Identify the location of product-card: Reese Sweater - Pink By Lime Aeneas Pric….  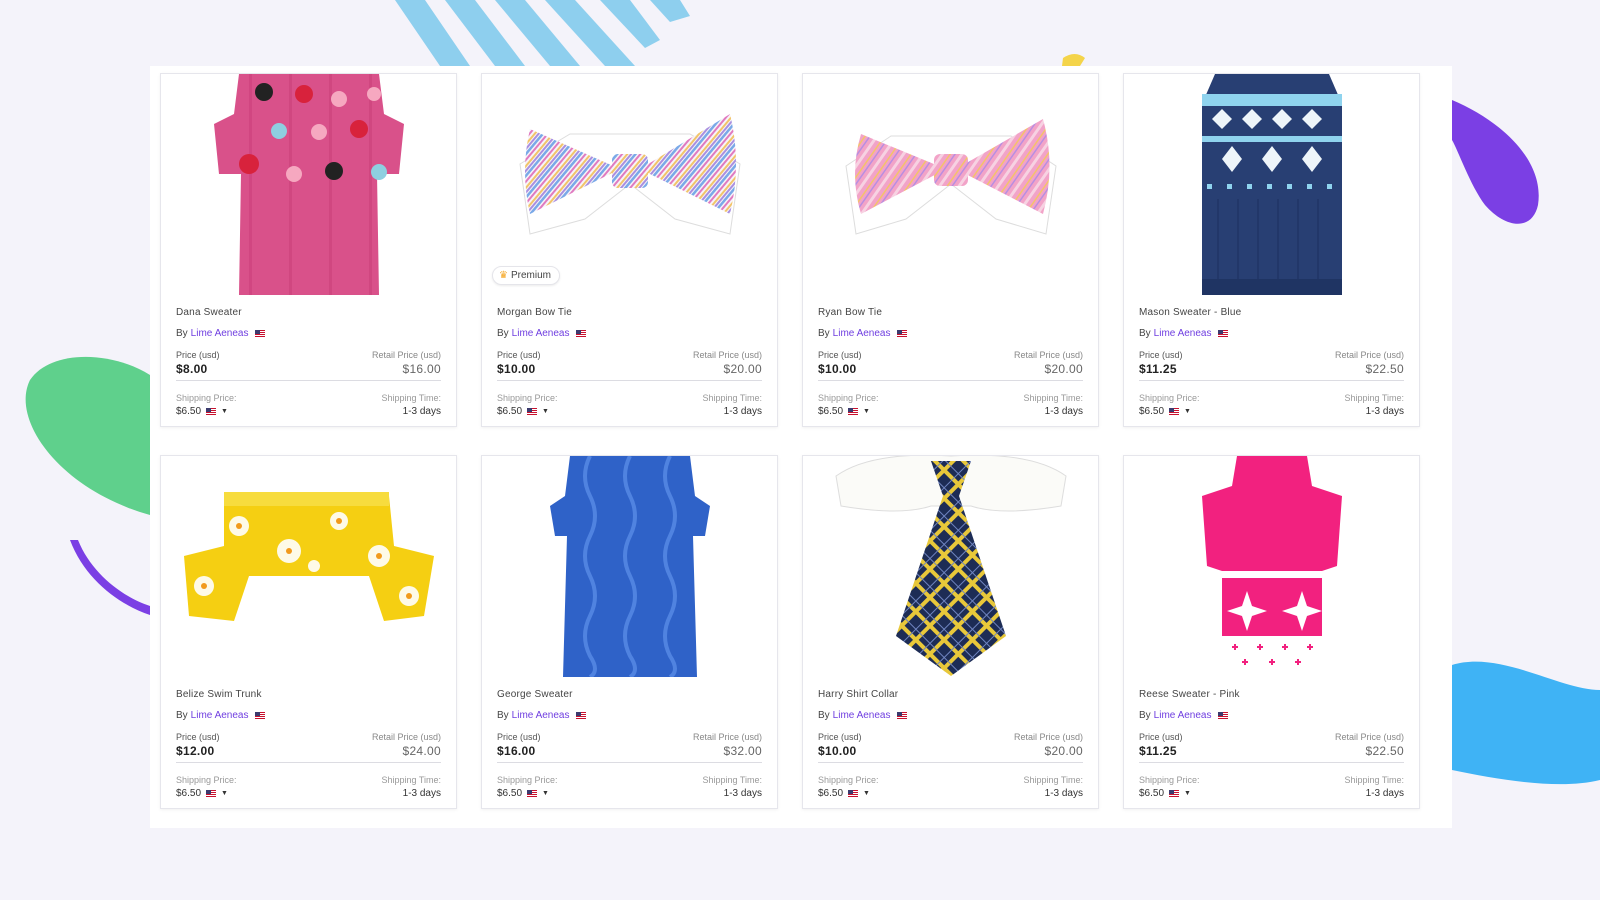
(1271, 632).